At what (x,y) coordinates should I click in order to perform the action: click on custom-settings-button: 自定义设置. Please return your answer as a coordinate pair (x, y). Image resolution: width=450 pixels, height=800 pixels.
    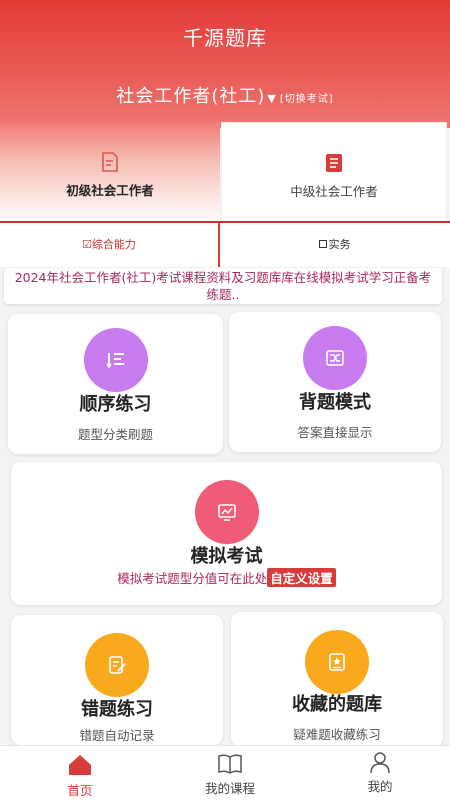
    Looking at the image, I should click on (301, 577).